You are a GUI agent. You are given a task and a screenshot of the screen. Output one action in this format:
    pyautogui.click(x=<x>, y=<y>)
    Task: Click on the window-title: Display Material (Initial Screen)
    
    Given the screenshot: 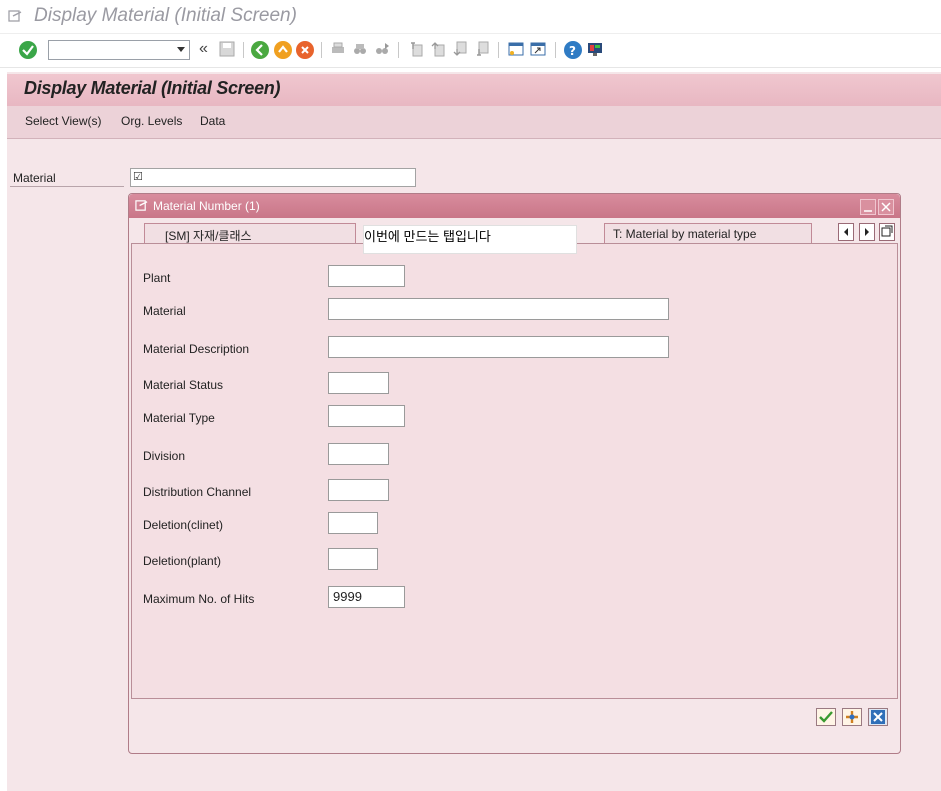 What is the action you would take?
    pyautogui.click(x=165, y=15)
    